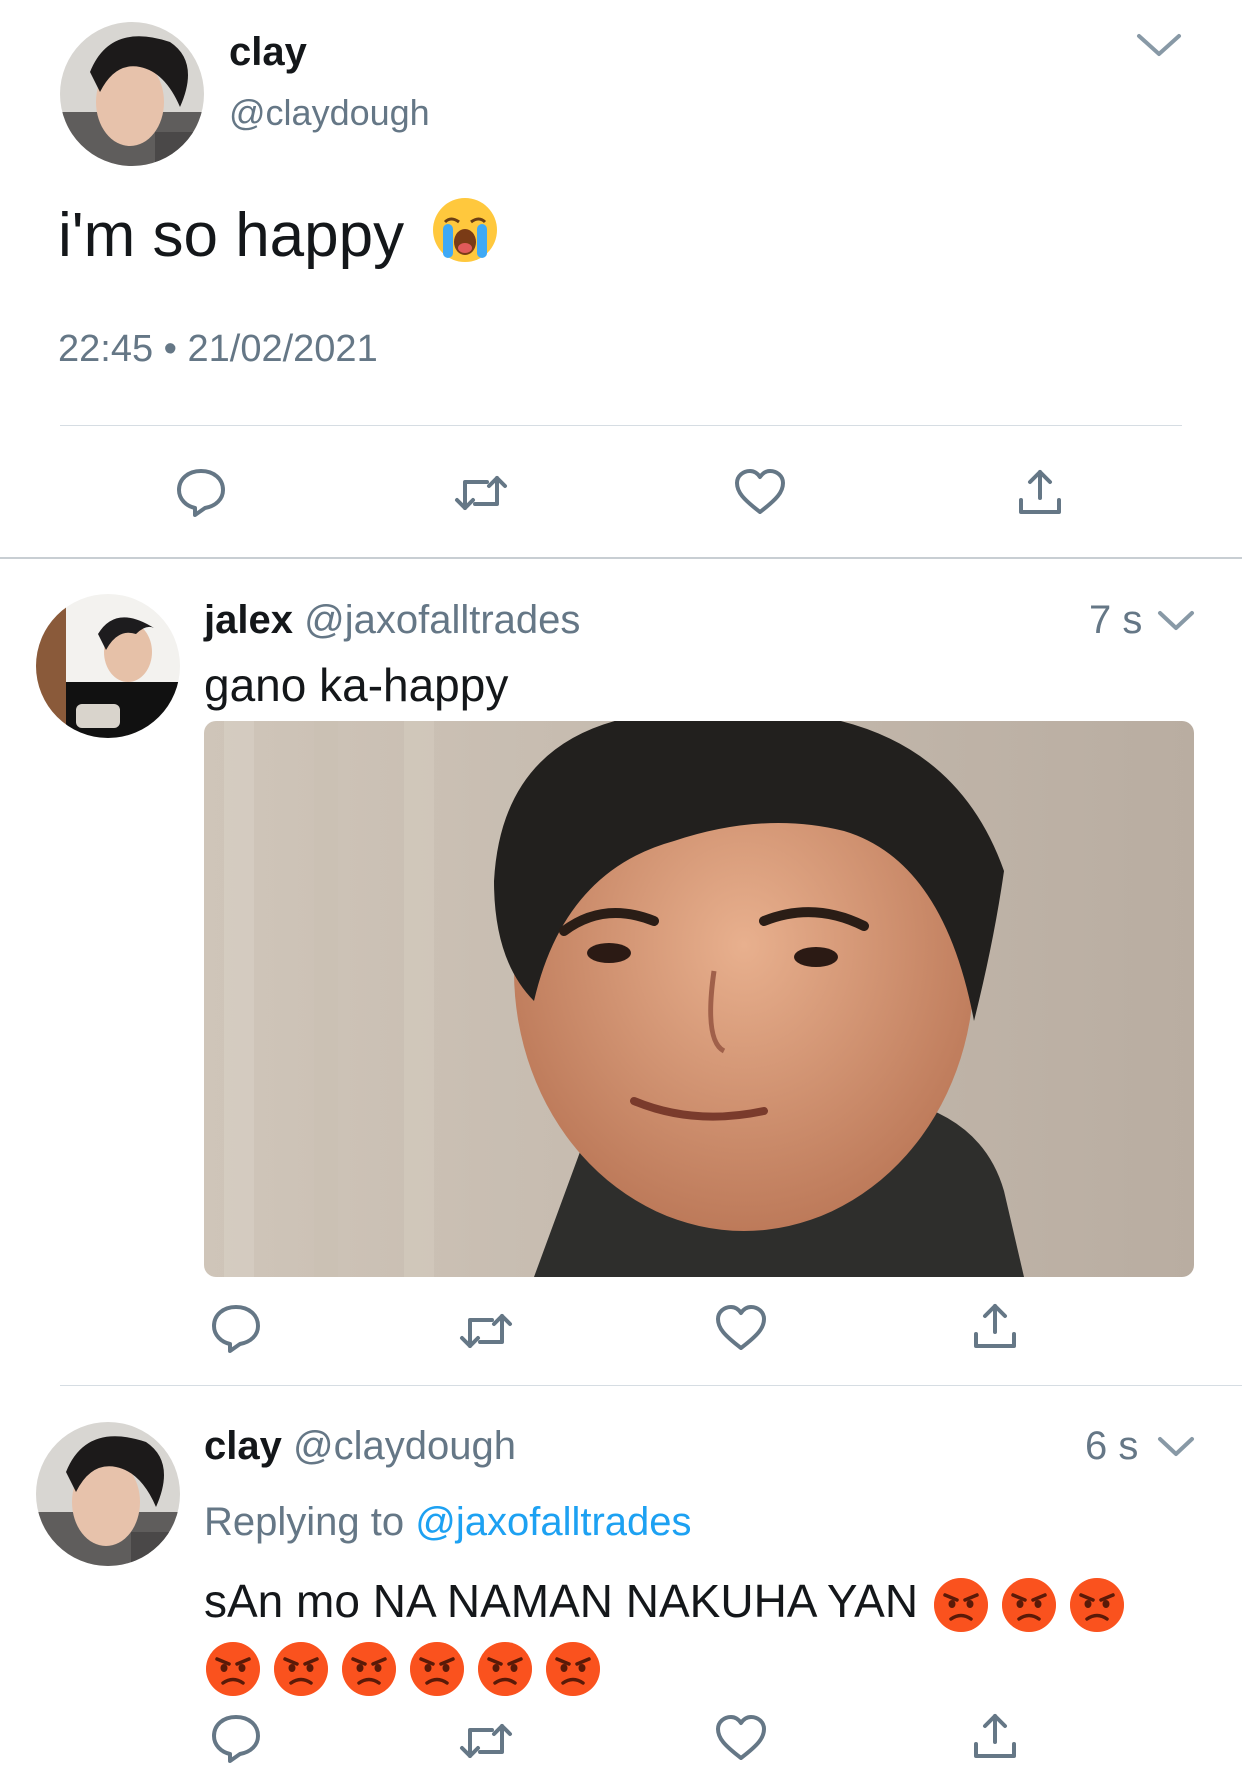 The image size is (1242, 1792). I want to click on timestamp: 22:45 • 21/02/2021, so click(218, 349).